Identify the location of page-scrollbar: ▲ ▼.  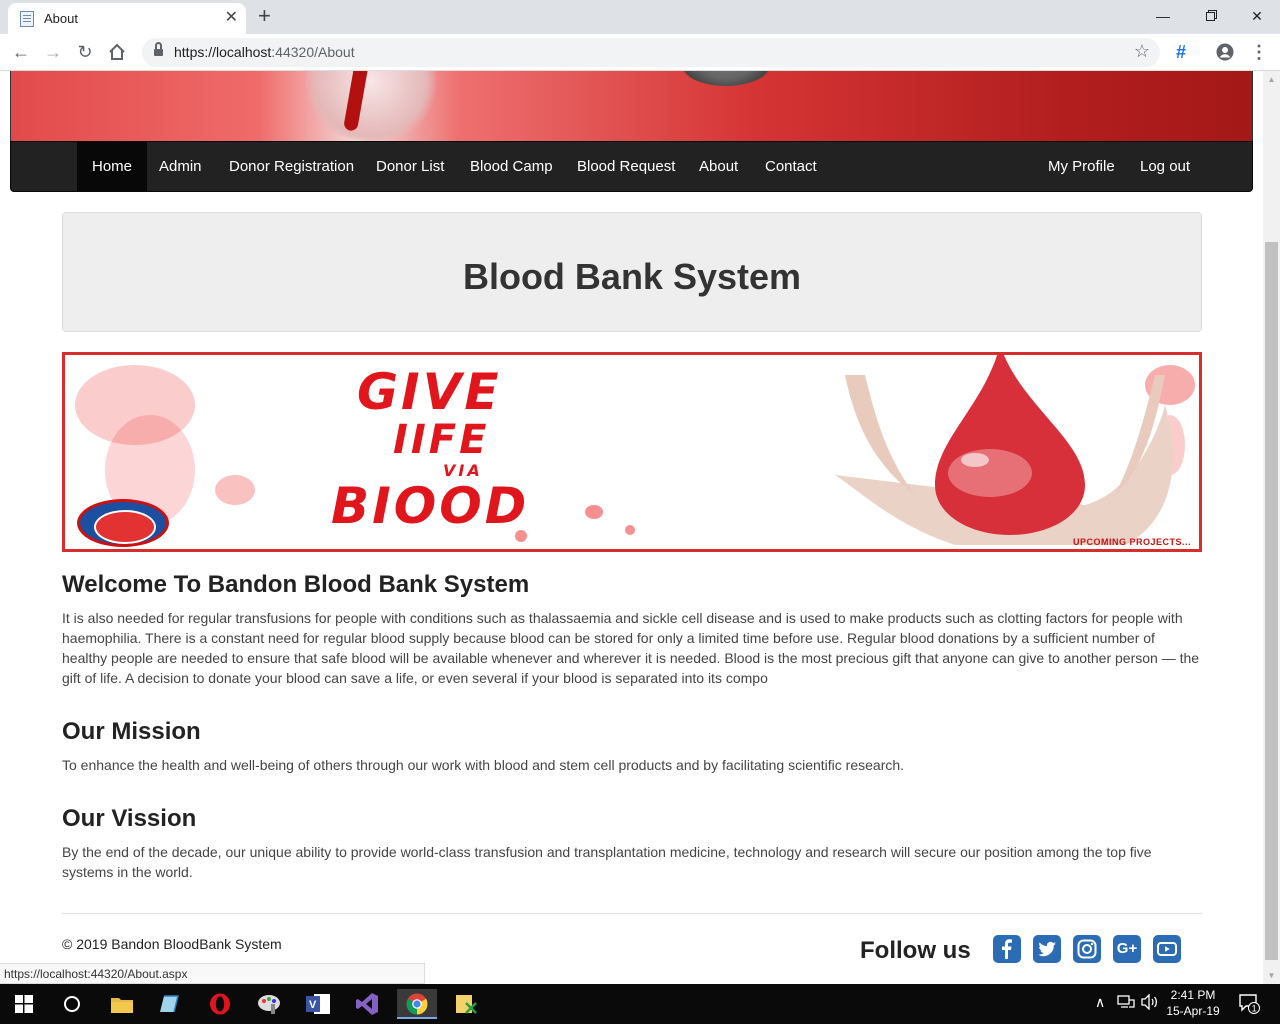
(1271, 527).